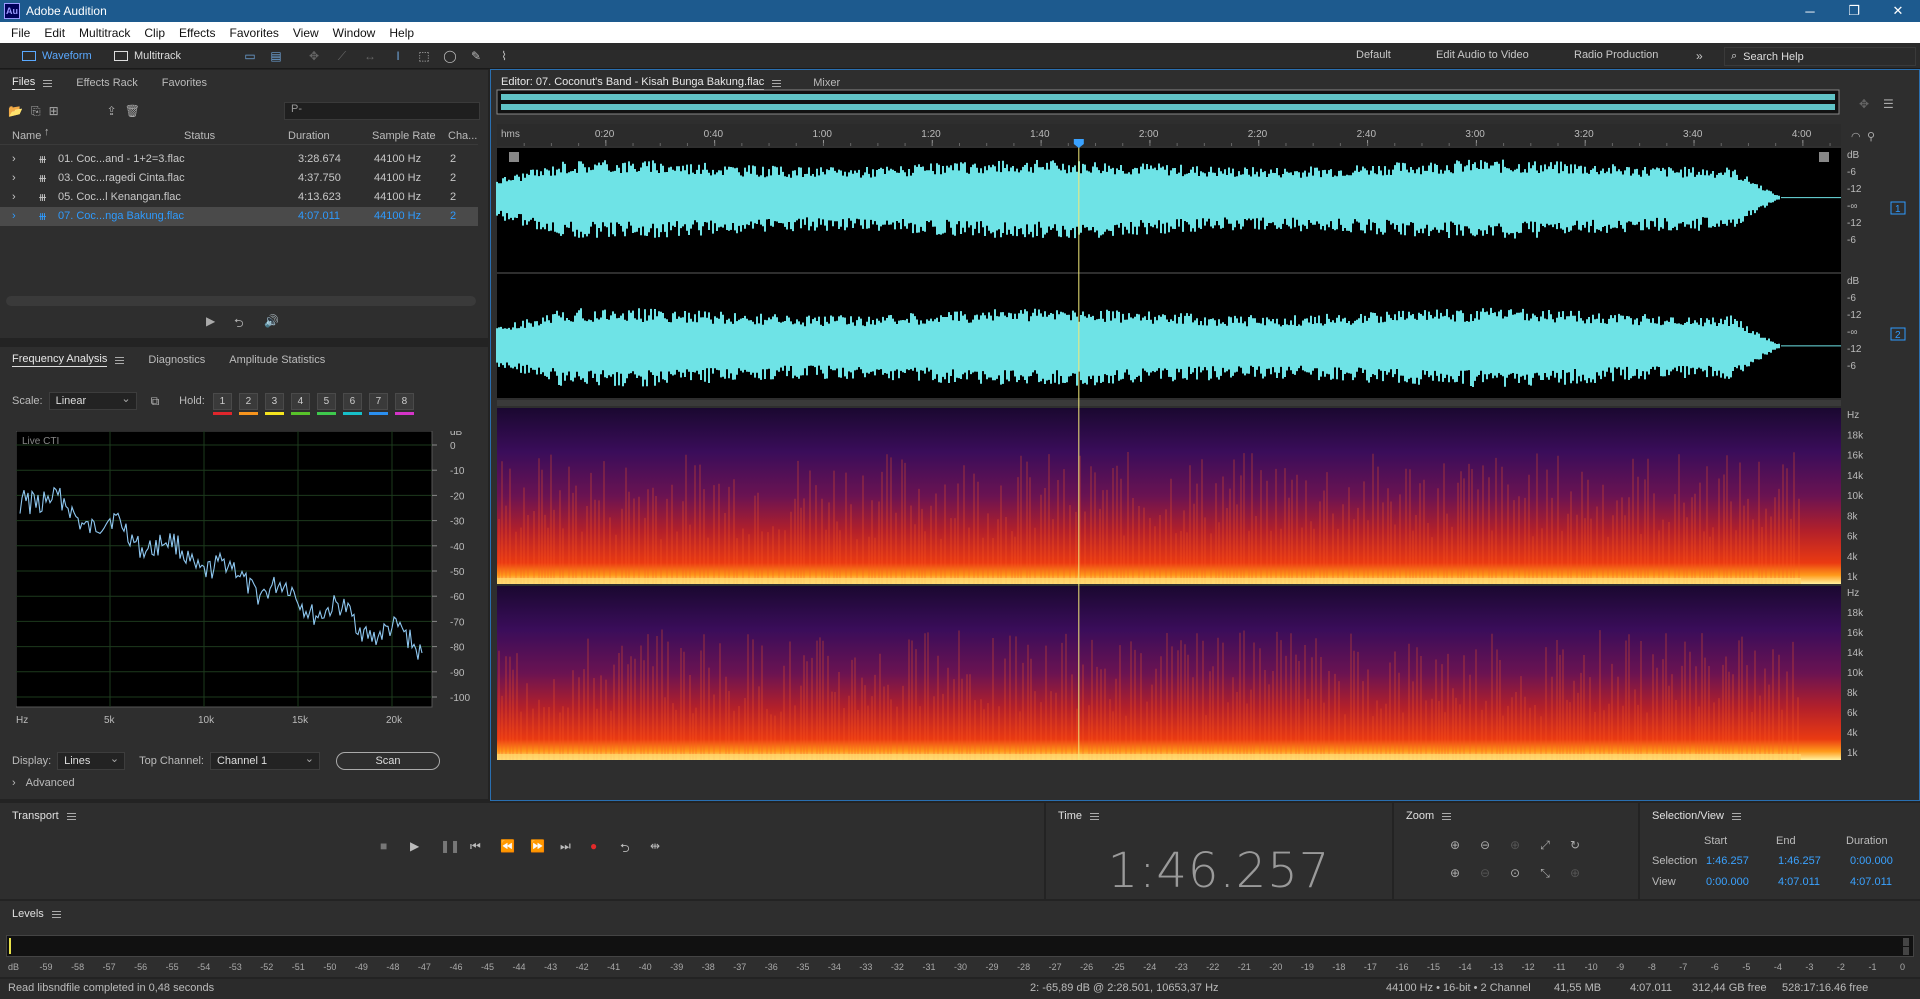 The width and height of the screenshot is (1920, 999). What do you see at coordinates (326, 403) in the screenshot?
I see `hold-button-5: 5` at bounding box center [326, 403].